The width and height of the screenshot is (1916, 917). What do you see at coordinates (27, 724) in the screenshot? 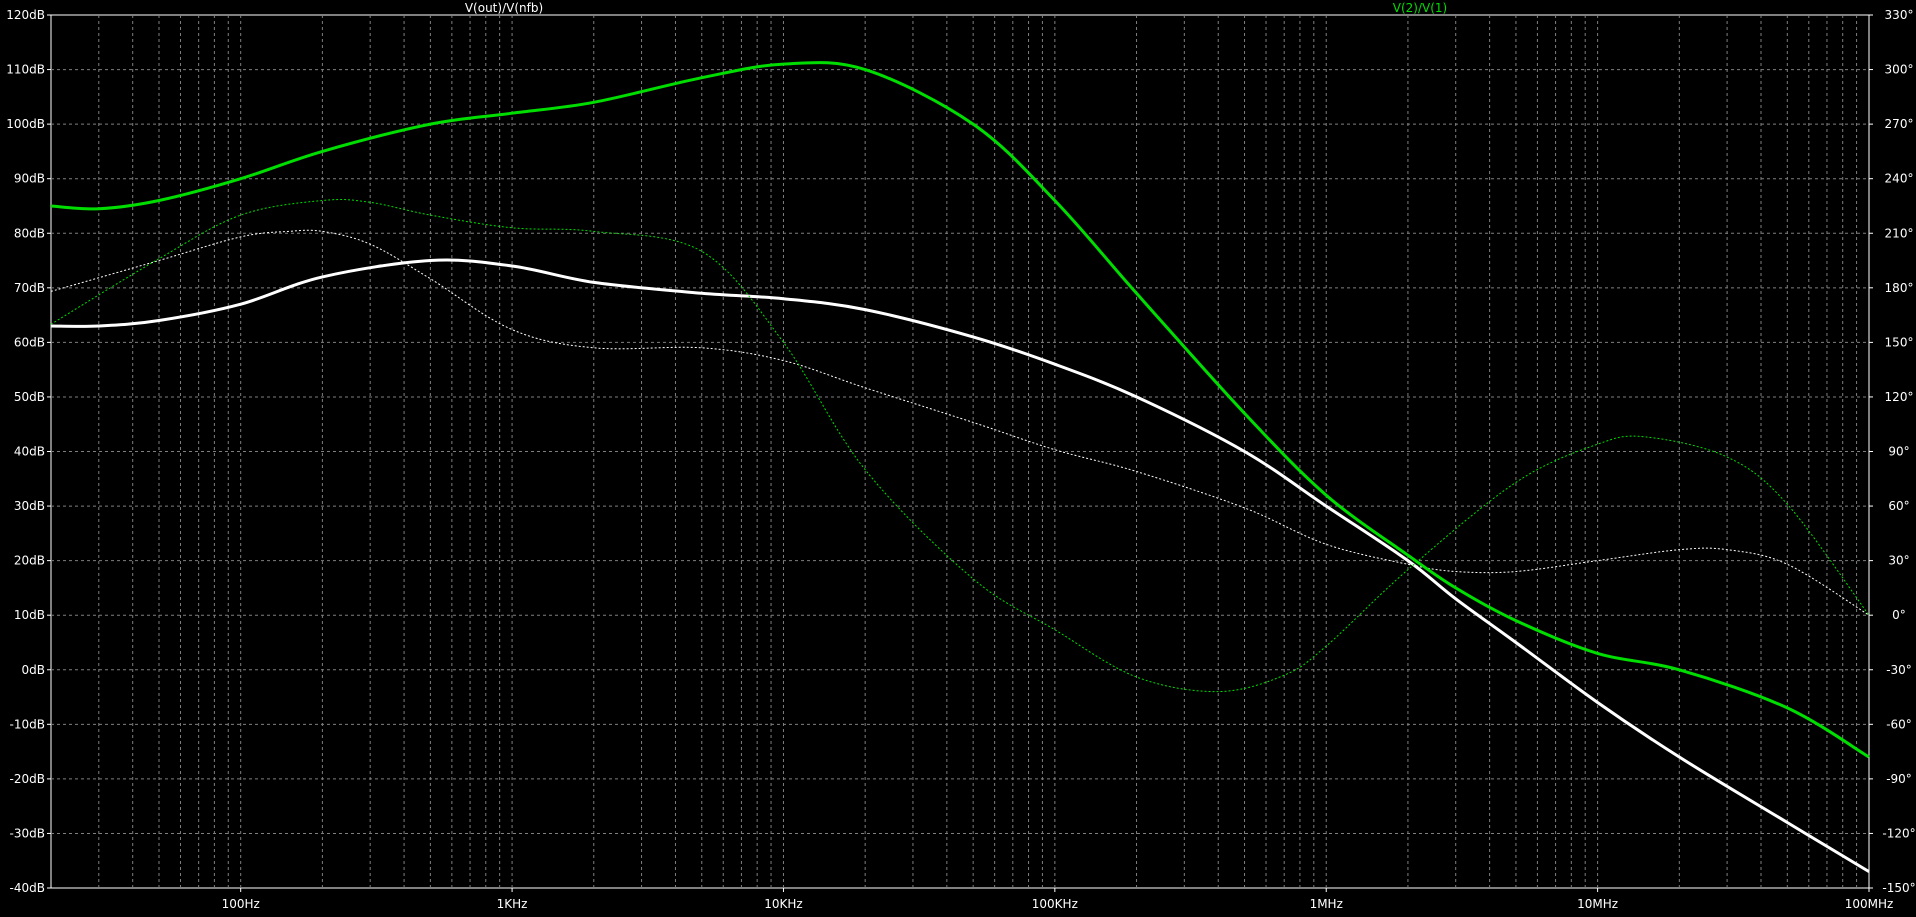
I see `y-left-tick-label: -10dB` at bounding box center [27, 724].